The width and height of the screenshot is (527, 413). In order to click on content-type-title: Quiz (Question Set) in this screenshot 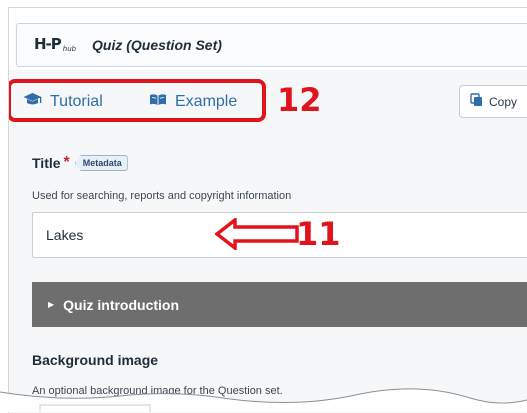, I will do `click(157, 45)`.